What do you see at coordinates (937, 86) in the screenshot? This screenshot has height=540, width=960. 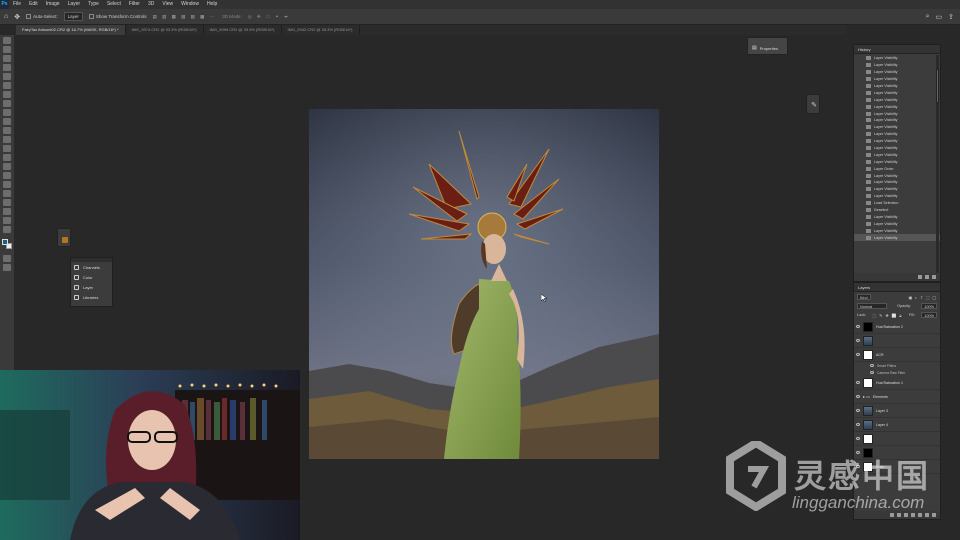 I see `history-scroll-thumb` at bounding box center [937, 86].